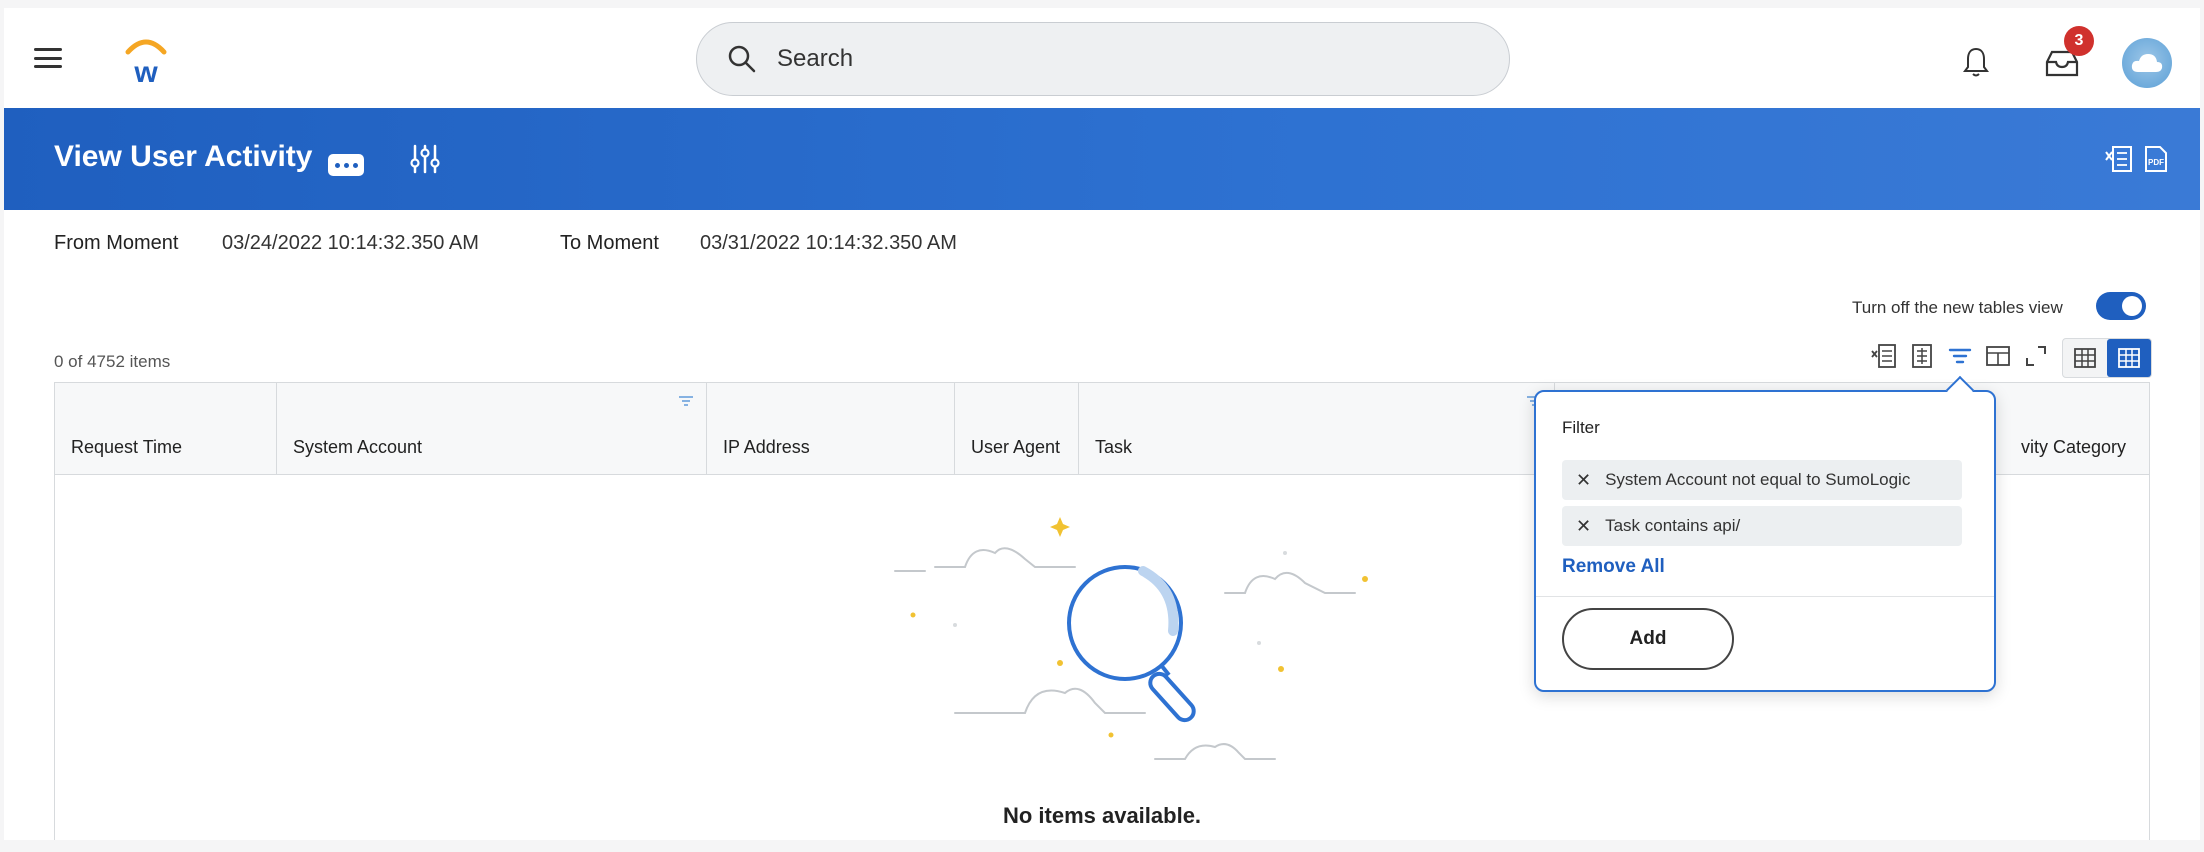 This screenshot has height=852, width=2204. What do you see at coordinates (1957, 307) in the screenshot?
I see `new-tables-toggle-label: Turn off the new tables view` at bounding box center [1957, 307].